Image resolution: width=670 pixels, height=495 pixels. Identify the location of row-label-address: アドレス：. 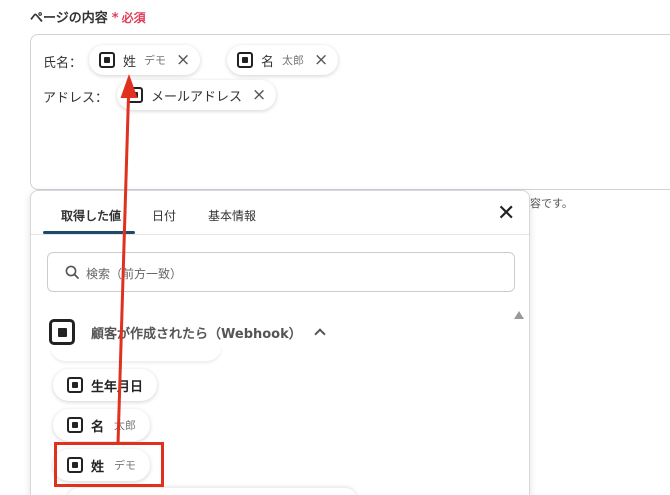
(76, 98).